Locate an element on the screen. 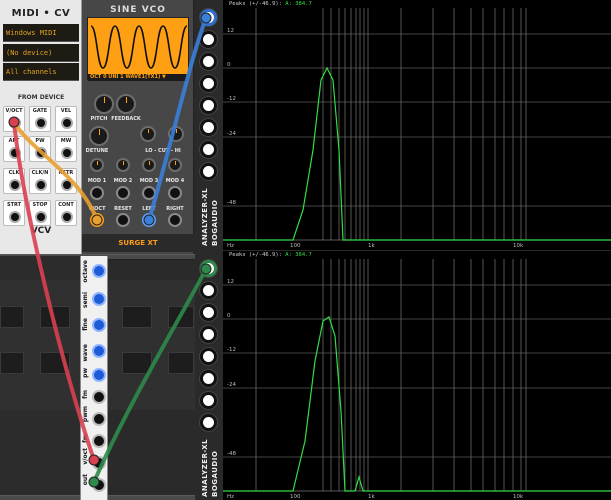 Image resolution: width=611 pixels, height=500 pixels. module-title: SINE VCO is located at coordinates (138, 10).